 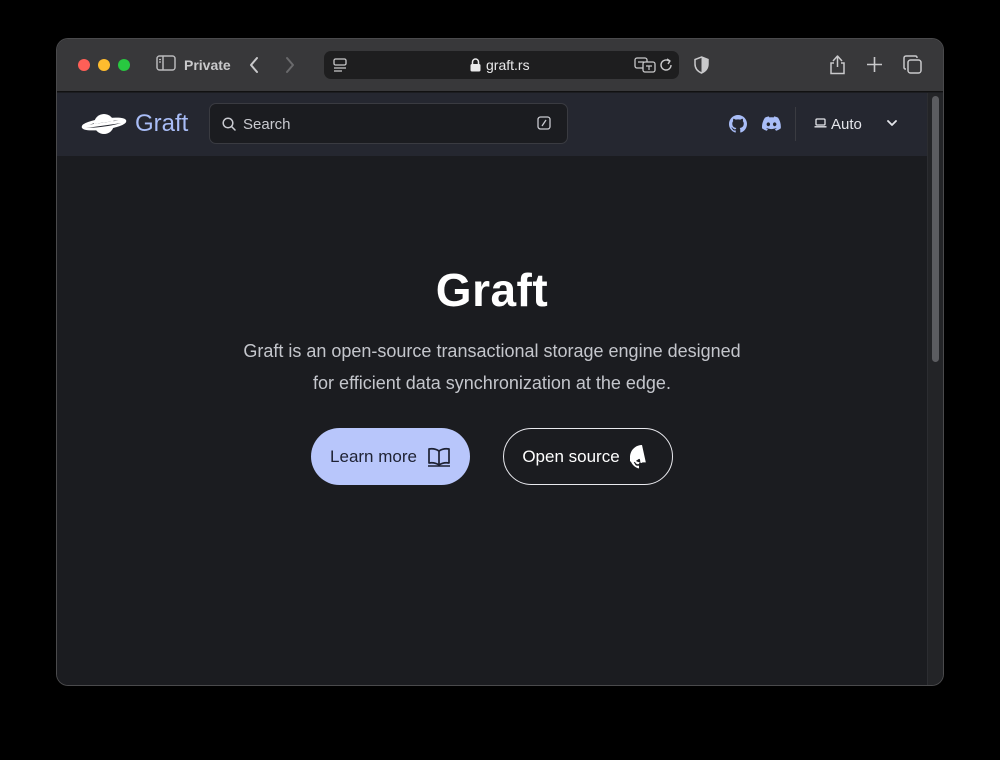 I want to click on zoom-window-button, so click(x=124, y=65).